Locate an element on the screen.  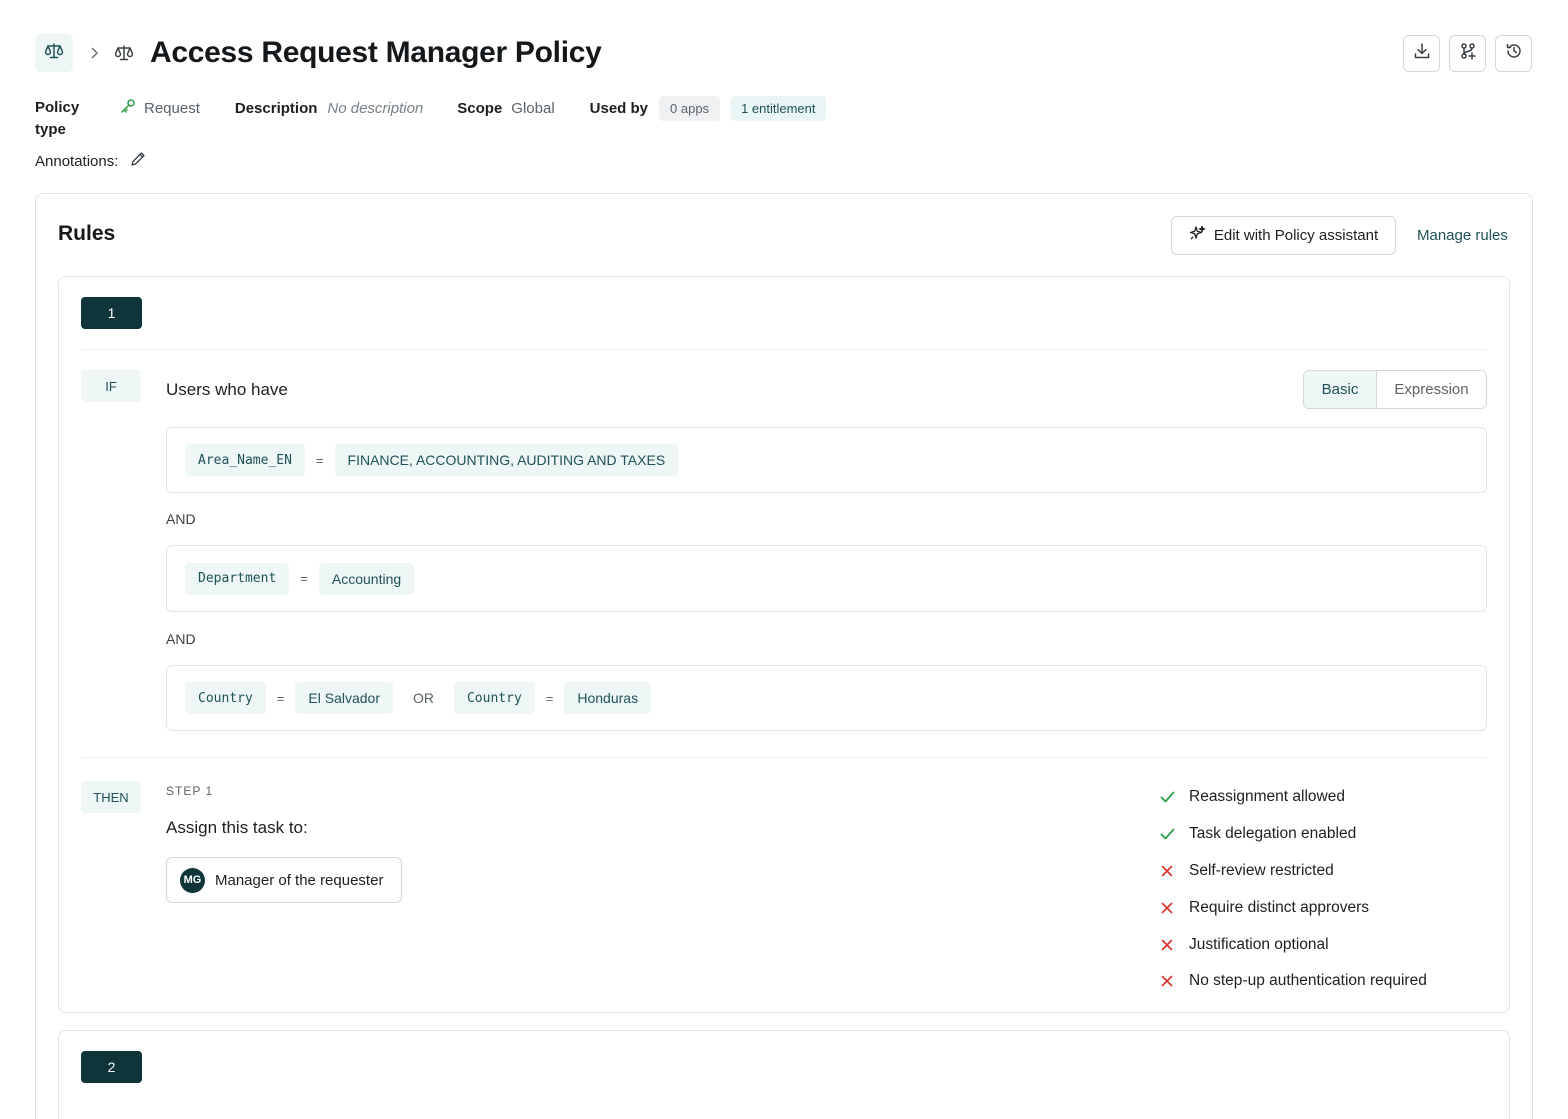
condition-attribute: Department is located at coordinates (237, 578).